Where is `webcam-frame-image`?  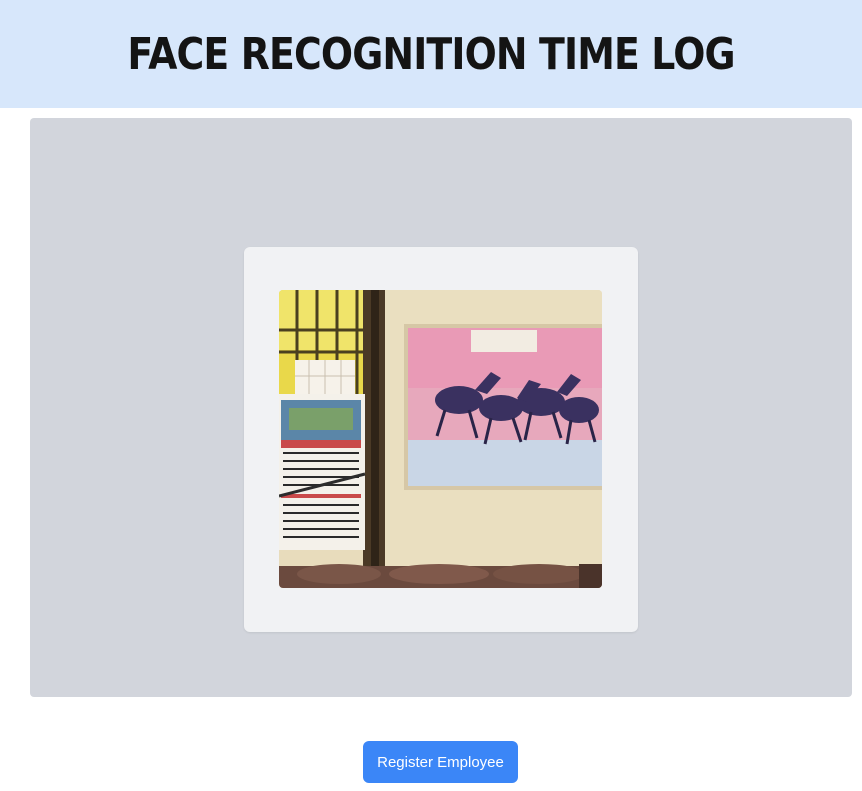
webcam-frame-image is located at coordinates (440, 439).